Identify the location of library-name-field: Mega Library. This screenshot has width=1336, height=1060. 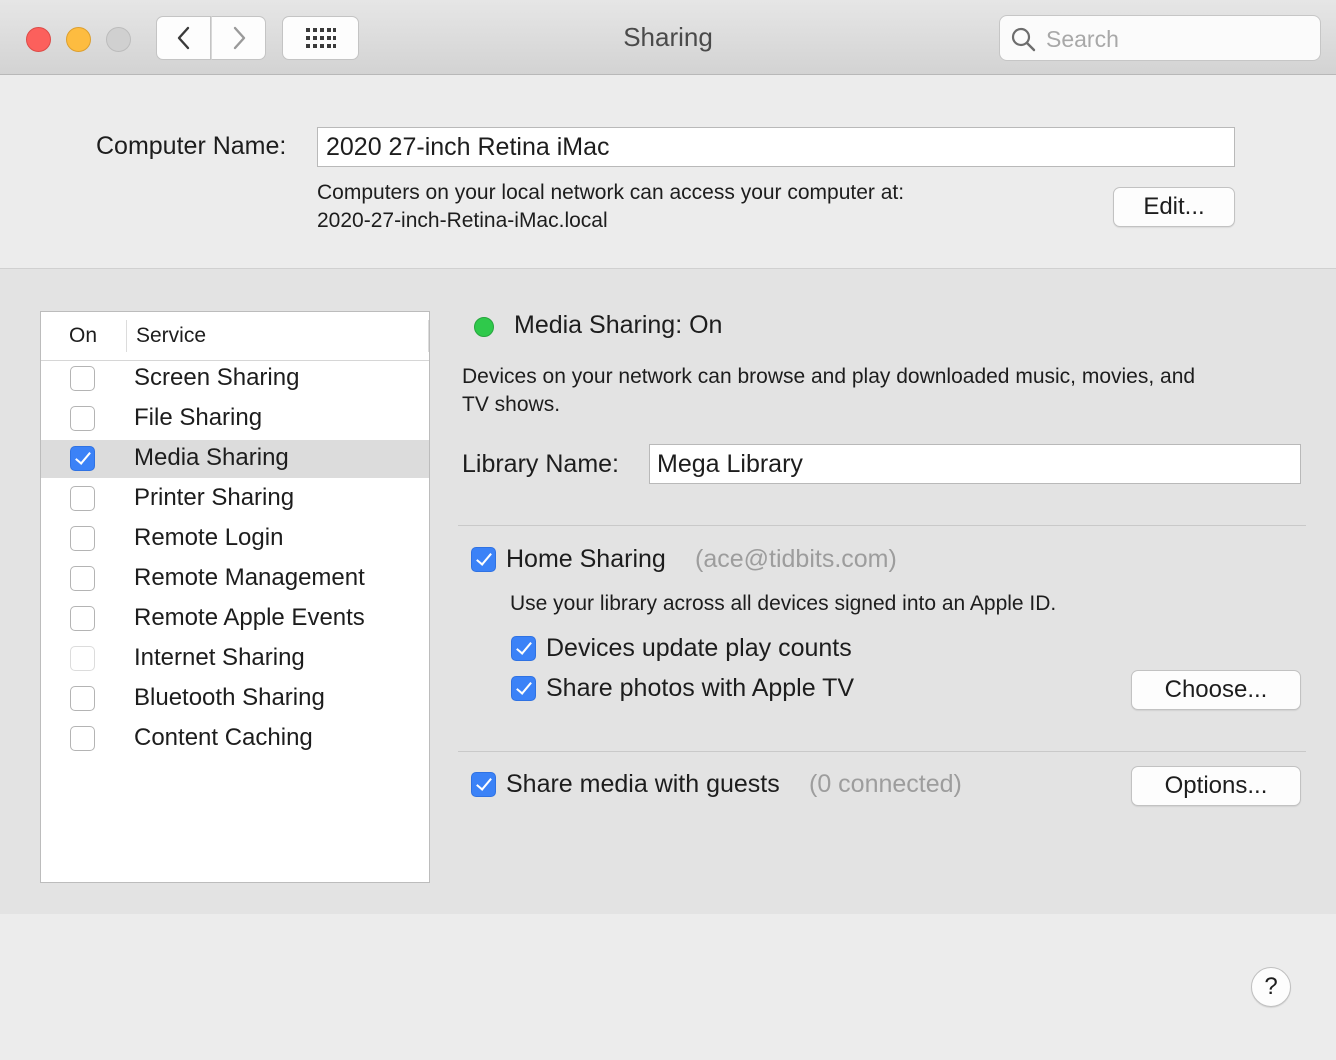
(975, 464).